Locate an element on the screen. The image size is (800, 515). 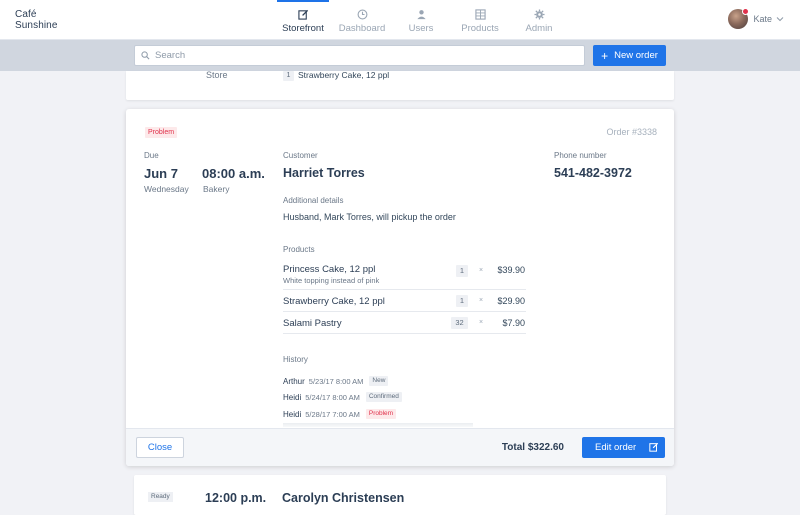
history-item: Arthur 5/23/17 8:00 AM New is located at coordinates (336, 381).